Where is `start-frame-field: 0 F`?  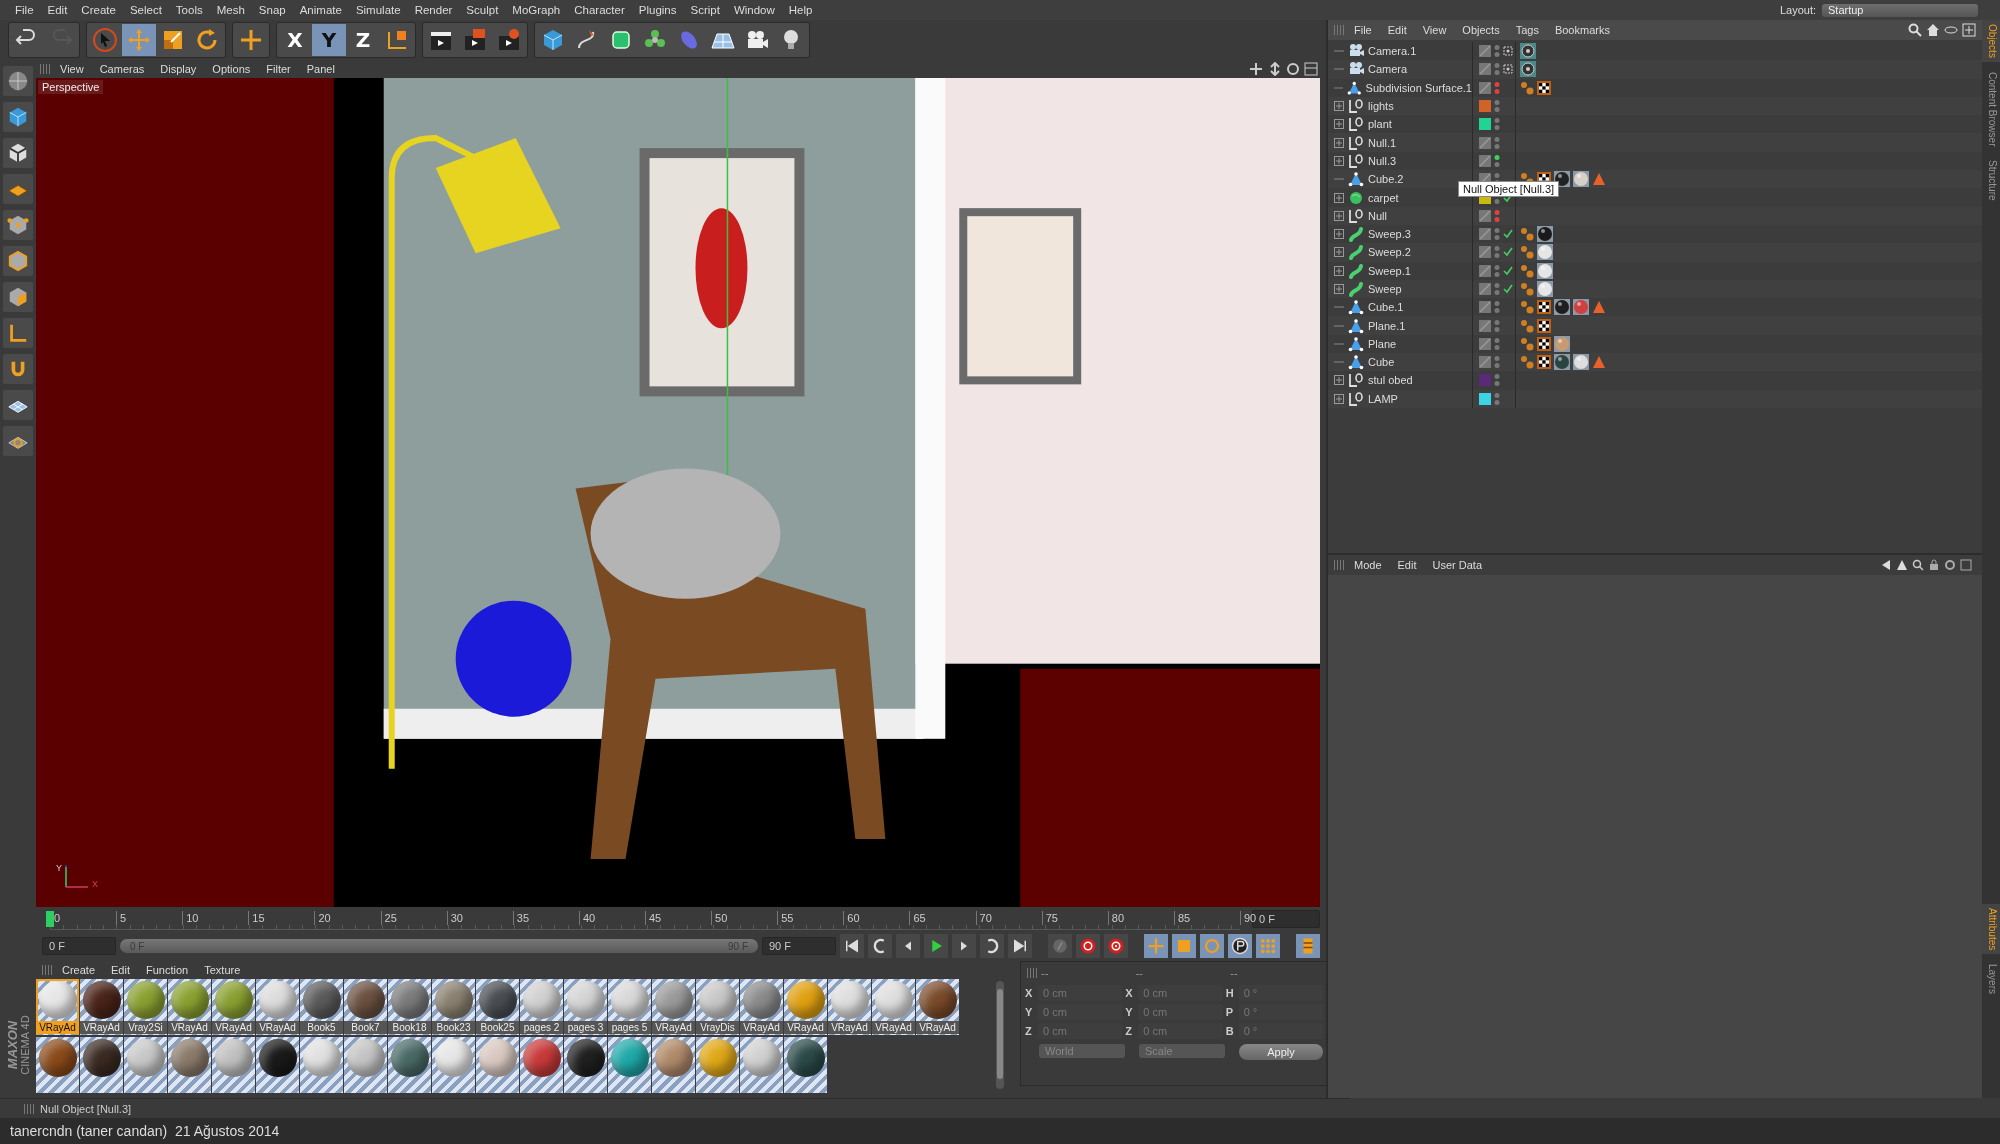
start-frame-field: 0 F is located at coordinates (79, 946).